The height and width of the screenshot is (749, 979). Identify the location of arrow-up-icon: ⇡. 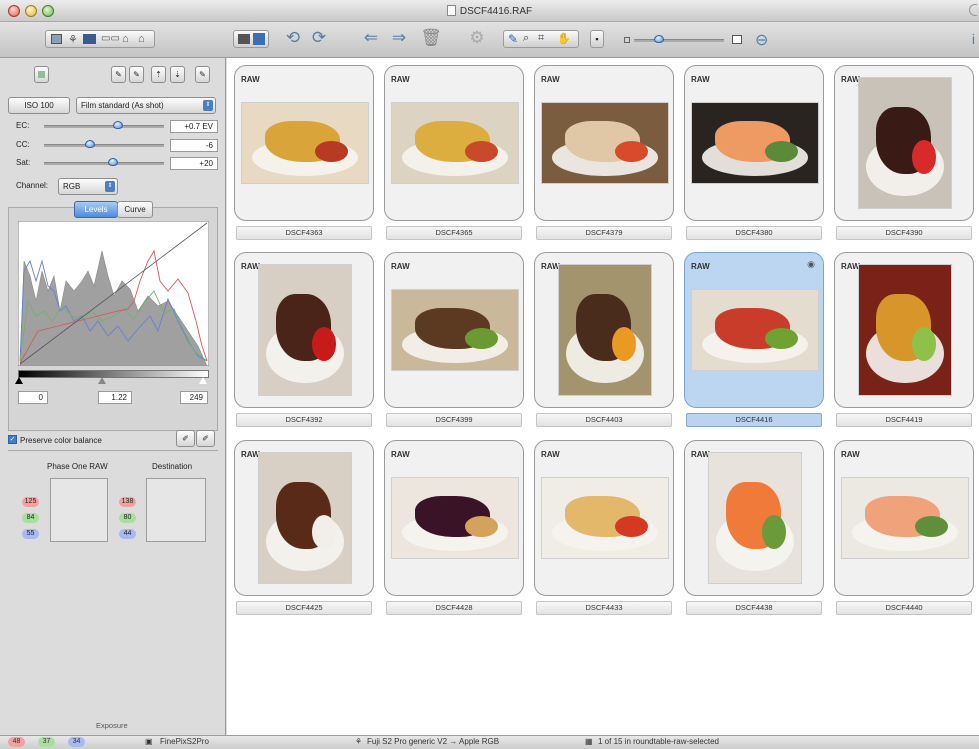
(158, 74).